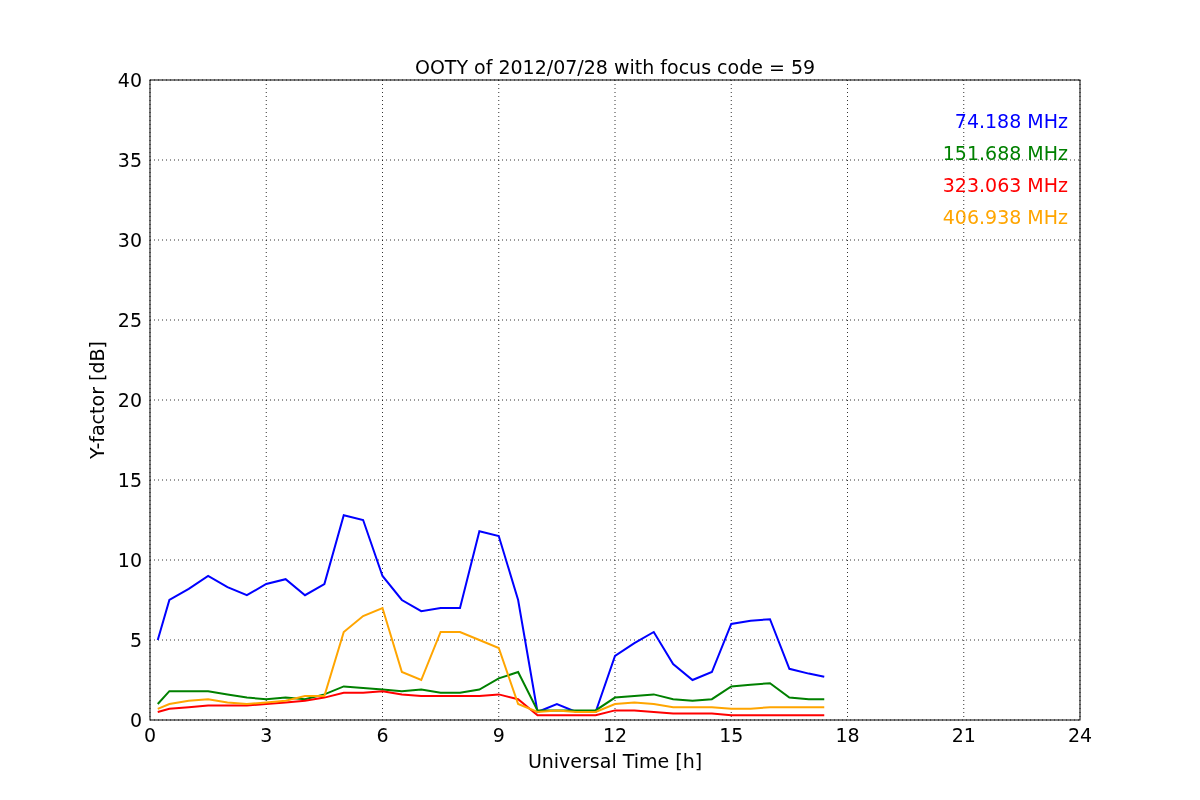 Image resolution: width=1200 pixels, height=800 pixels. I want to click on legend-label: 151.688 MHz, so click(1005, 153).